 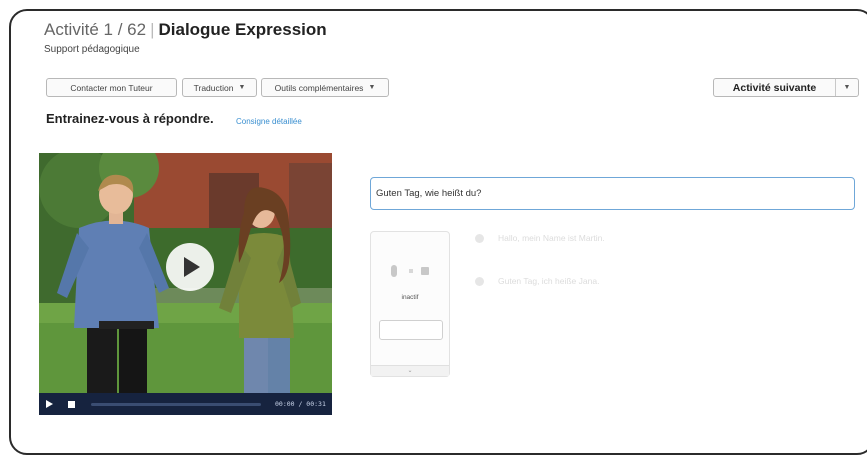 What do you see at coordinates (242, 29) in the screenshot?
I see `activity-name: Dialogue Expression` at bounding box center [242, 29].